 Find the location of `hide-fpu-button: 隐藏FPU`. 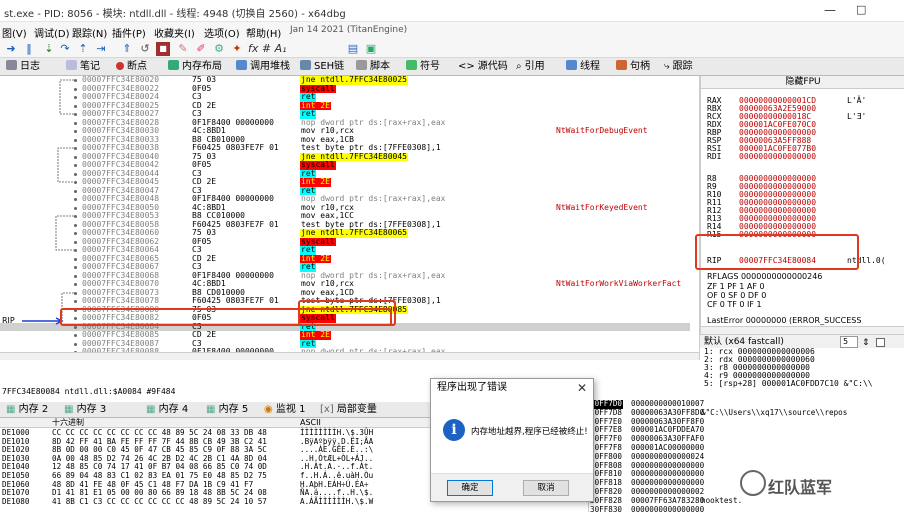

hide-fpu-button: 隐藏FPU is located at coordinates (802, 82).